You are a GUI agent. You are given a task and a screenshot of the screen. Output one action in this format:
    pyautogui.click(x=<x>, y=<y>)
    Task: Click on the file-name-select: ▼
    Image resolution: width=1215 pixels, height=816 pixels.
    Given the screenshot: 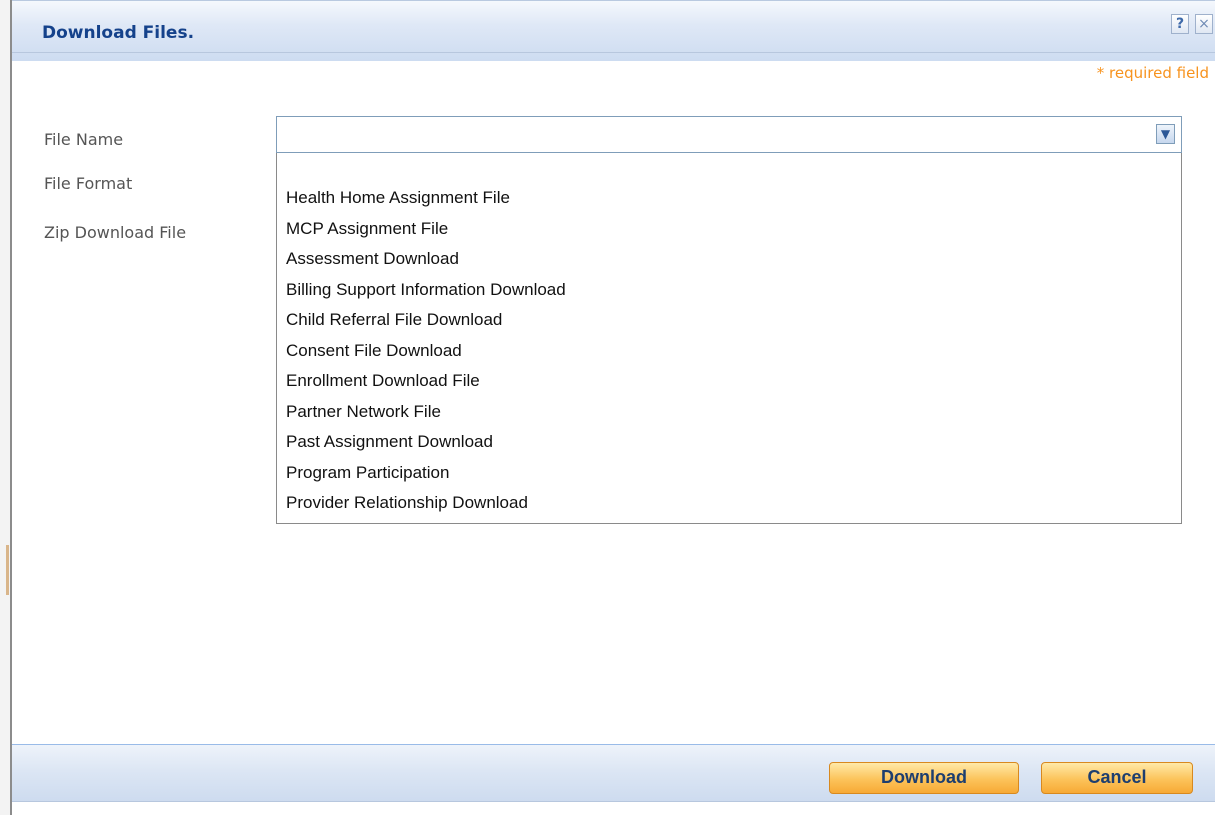 What is the action you would take?
    pyautogui.click(x=729, y=134)
    